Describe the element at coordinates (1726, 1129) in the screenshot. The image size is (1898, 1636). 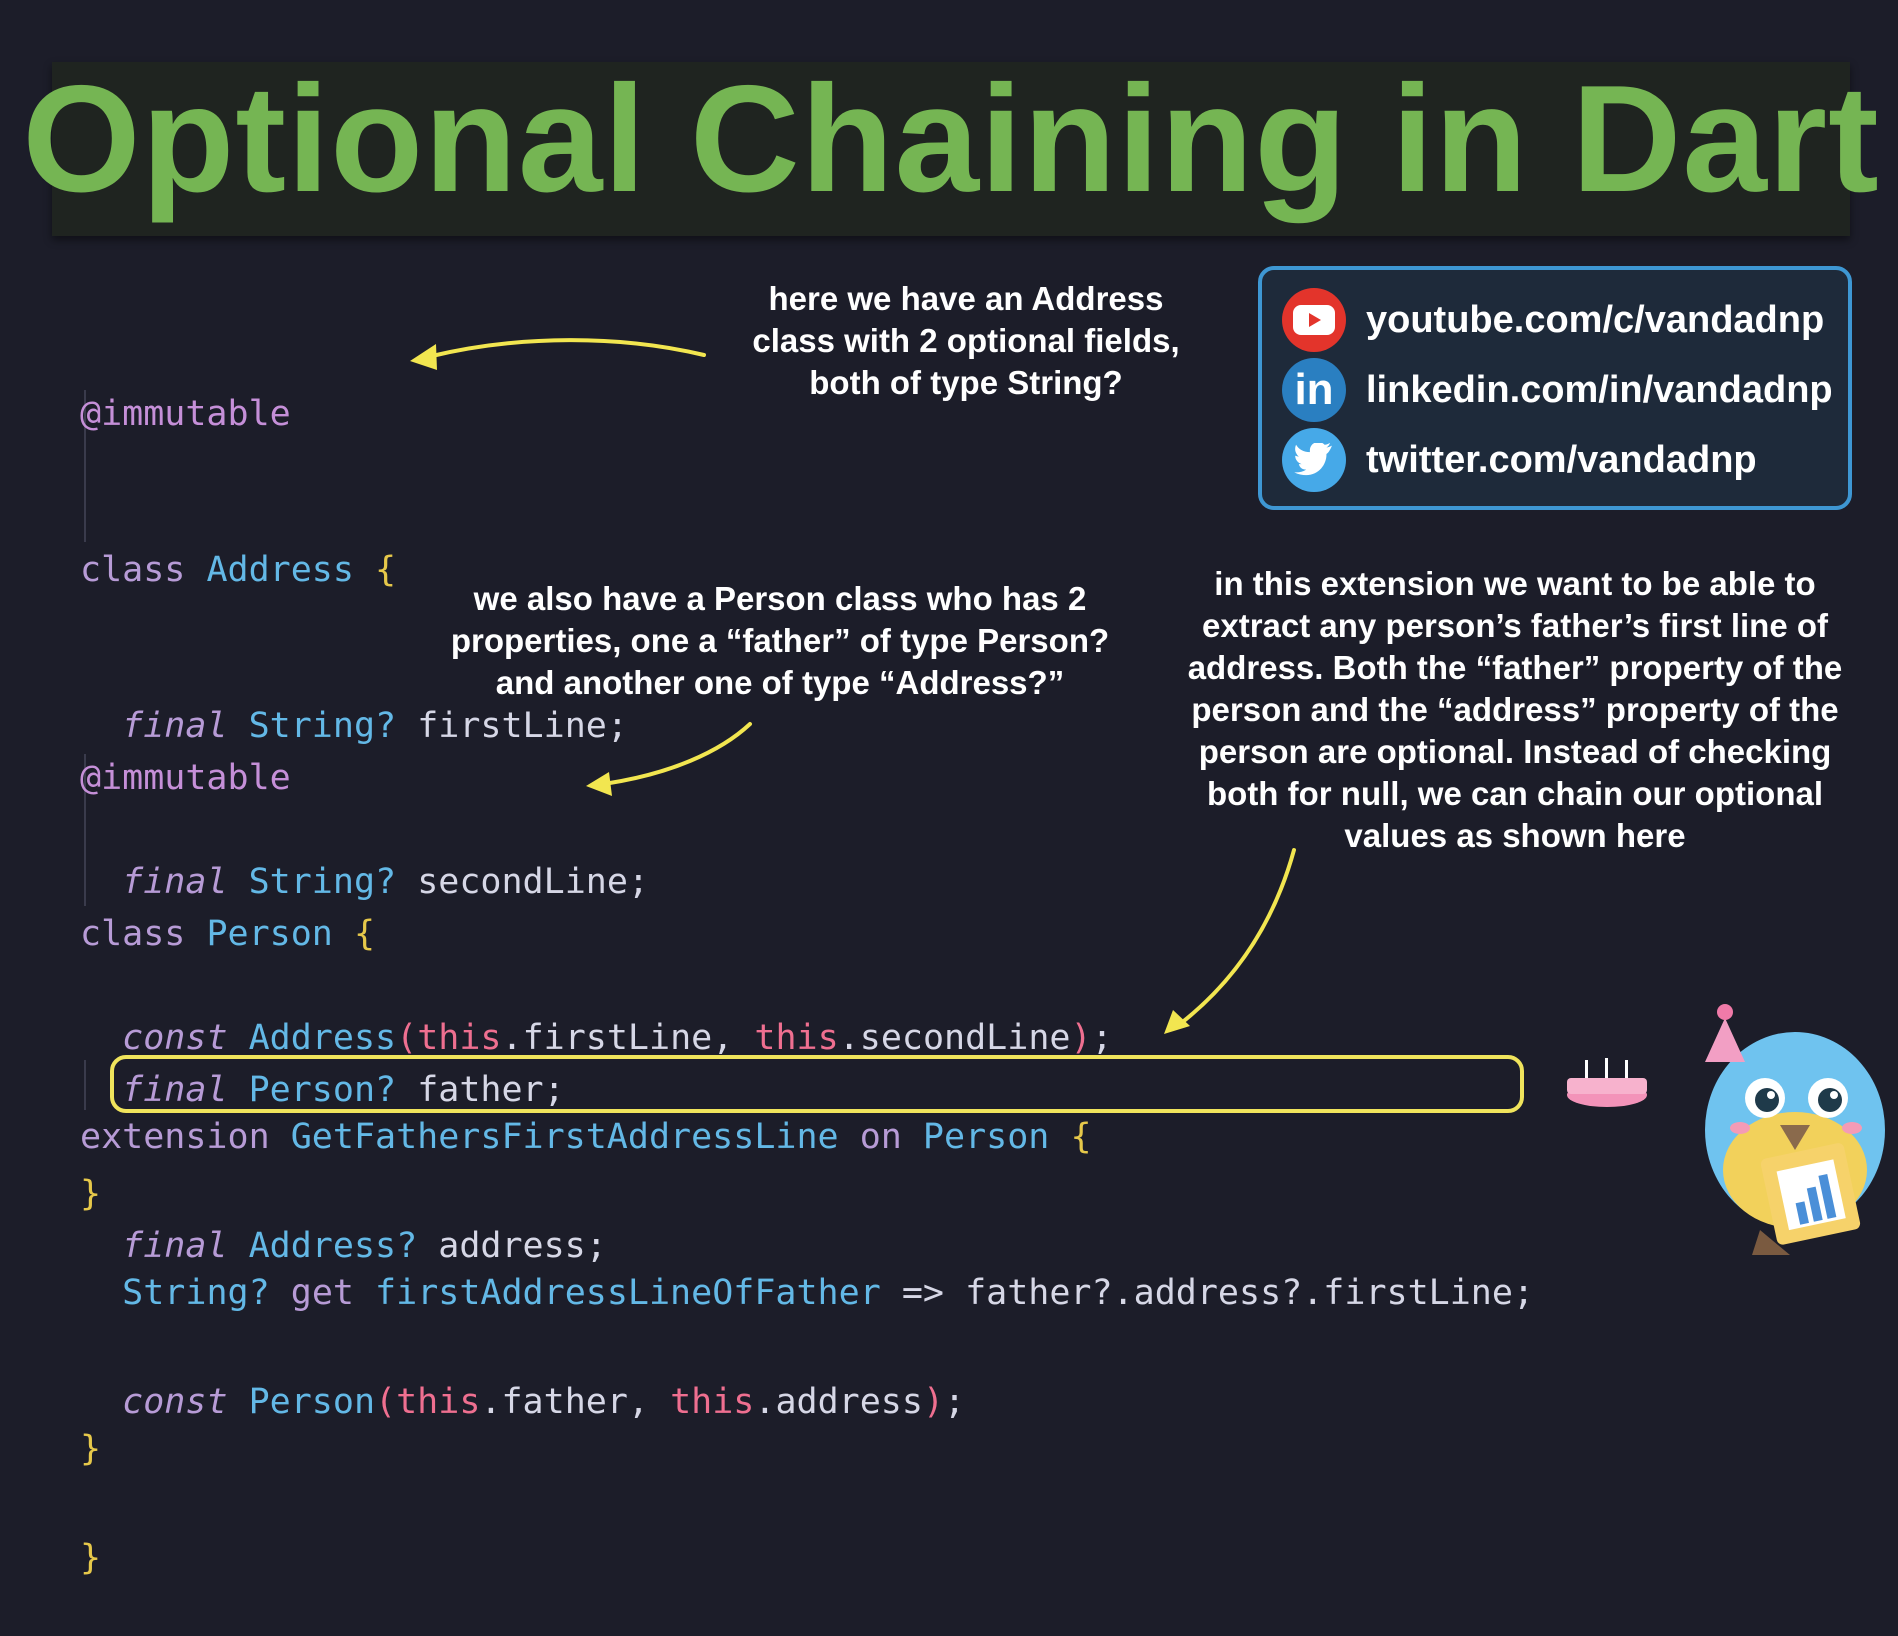
I see `mascot-bird-icon` at that location.